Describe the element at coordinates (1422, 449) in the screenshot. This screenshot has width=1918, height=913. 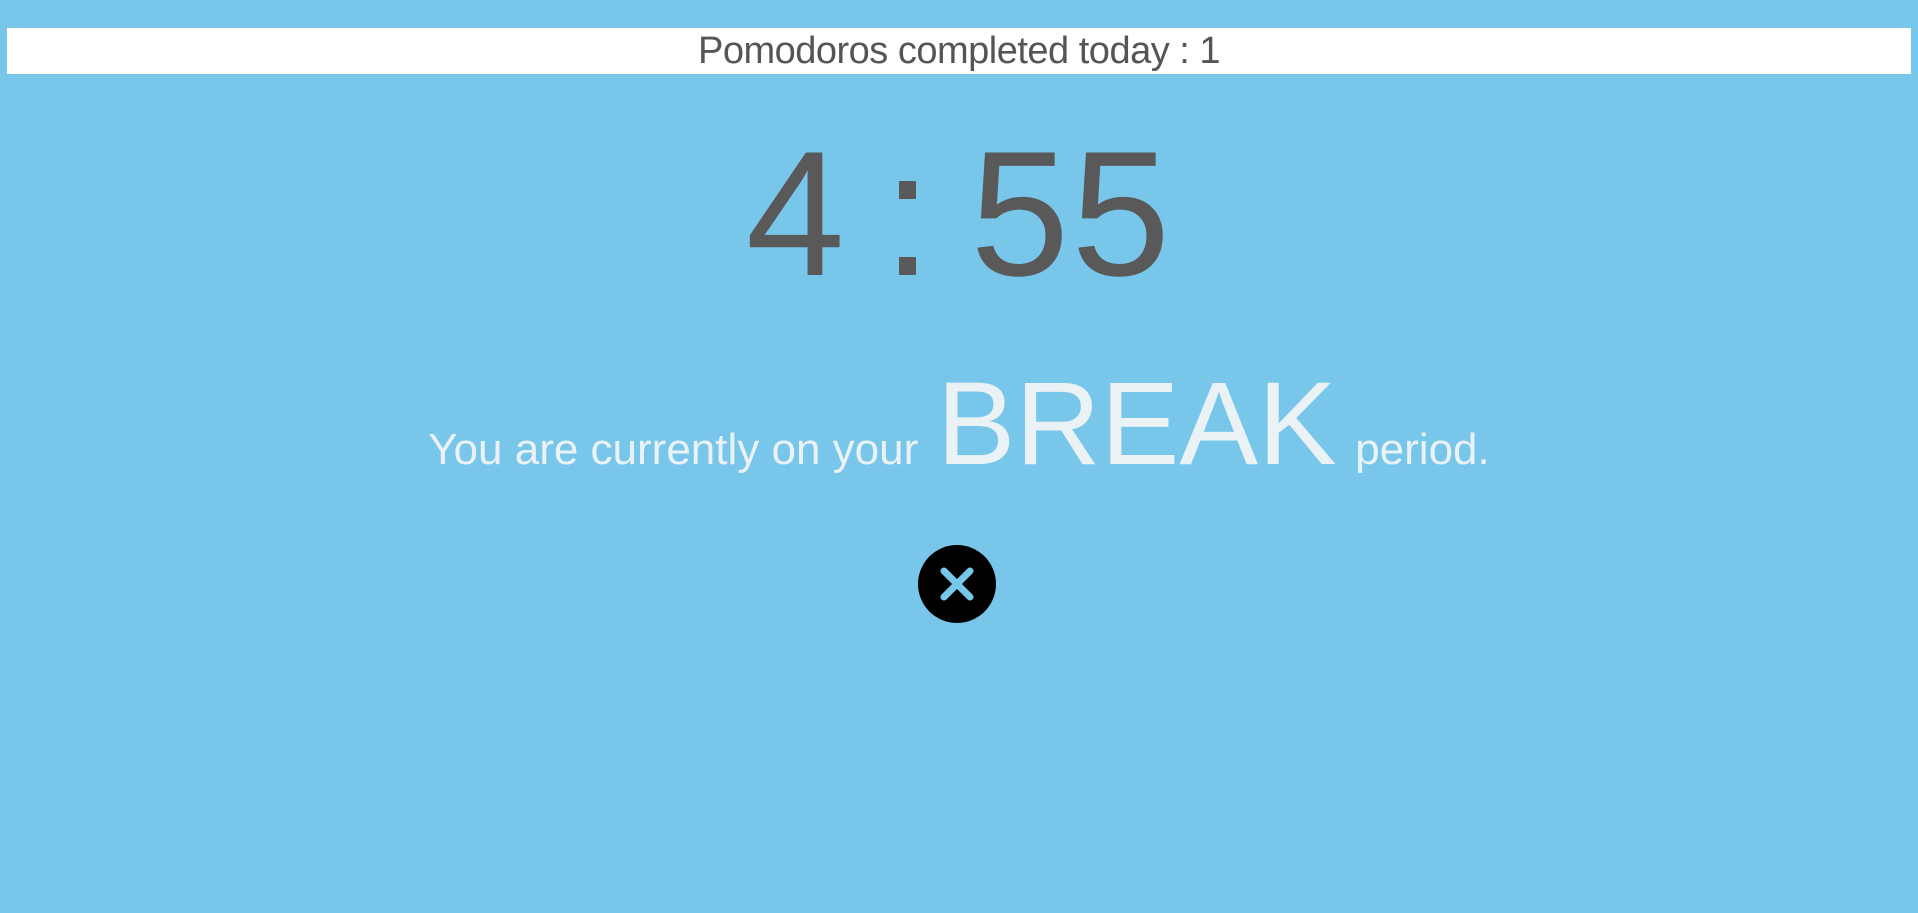
I see `status-suffix: period.` at that location.